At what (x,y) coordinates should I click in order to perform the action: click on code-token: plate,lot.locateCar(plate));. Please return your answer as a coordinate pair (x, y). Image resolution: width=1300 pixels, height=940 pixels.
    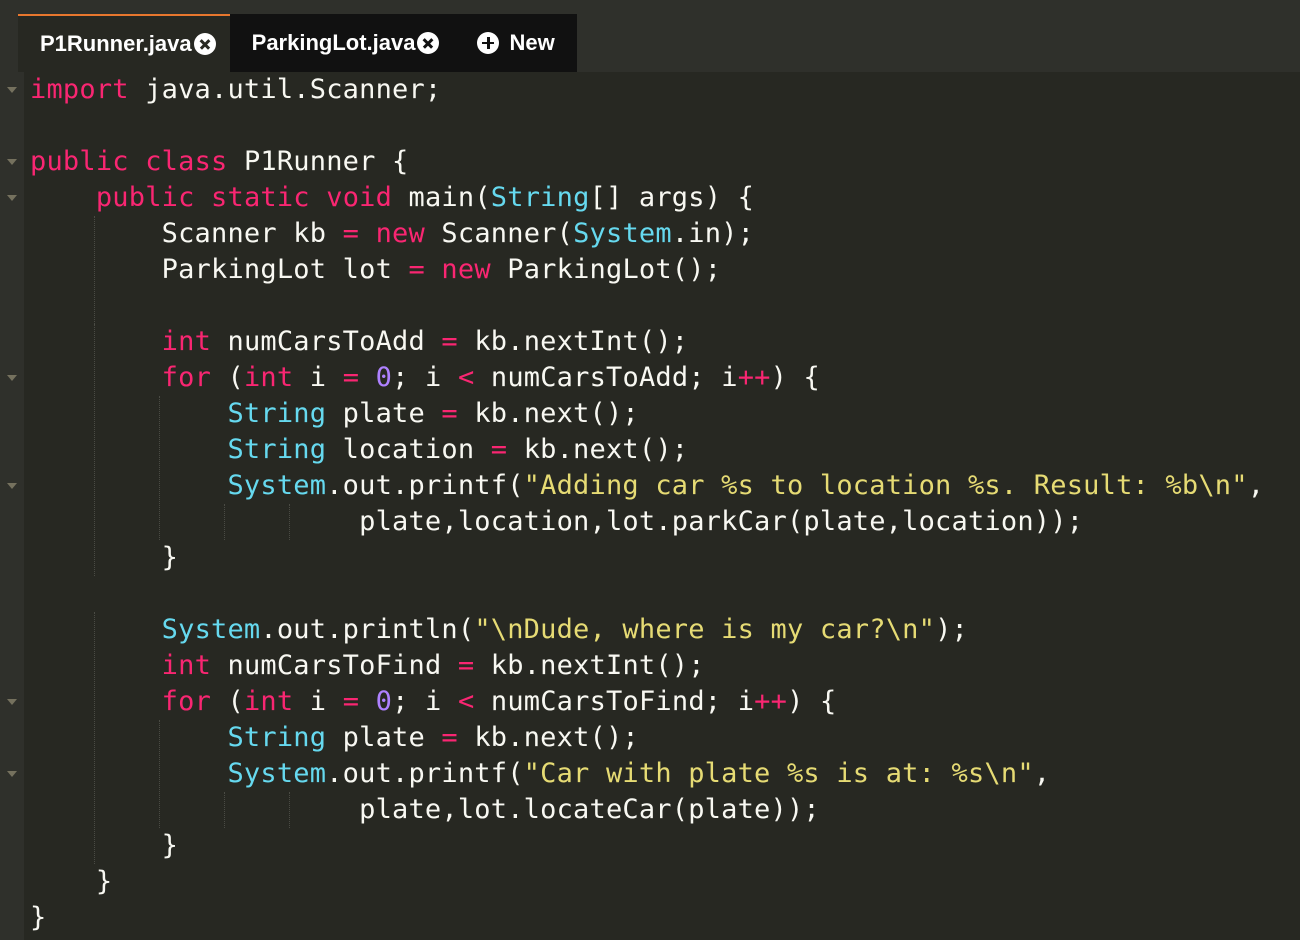
    Looking at the image, I should click on (425, 809).